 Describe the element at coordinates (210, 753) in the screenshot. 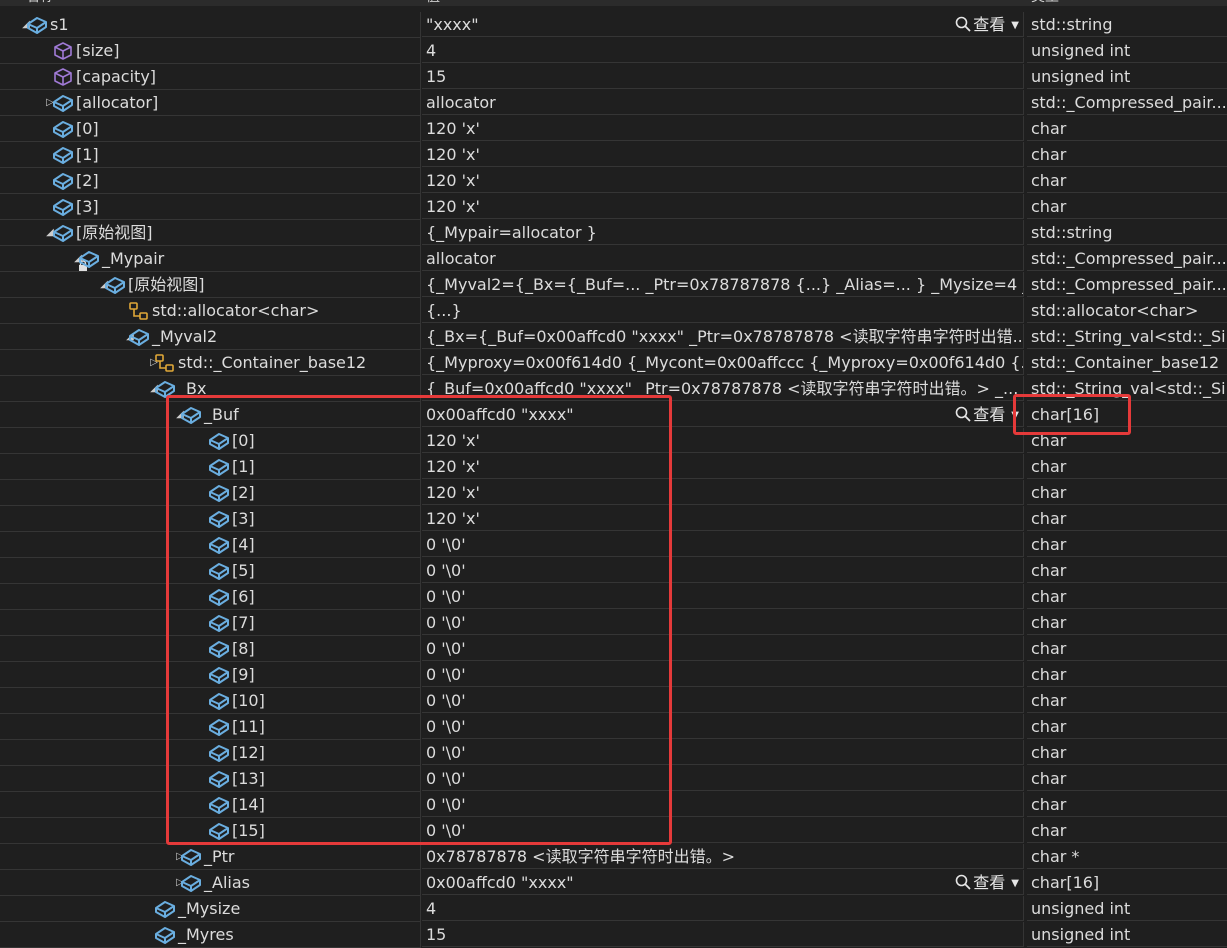

I see `name-cell: [12]` at that location.